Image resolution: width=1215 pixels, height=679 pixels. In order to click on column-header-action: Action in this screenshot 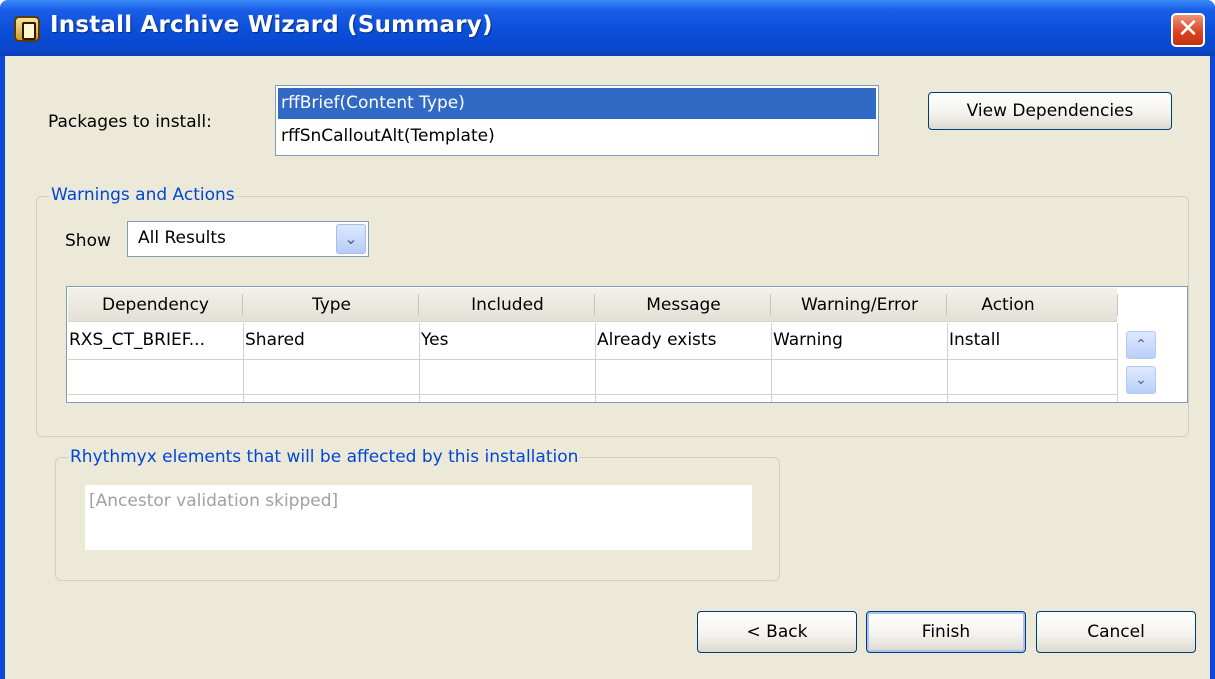, I will do `click(1008, 305)`.